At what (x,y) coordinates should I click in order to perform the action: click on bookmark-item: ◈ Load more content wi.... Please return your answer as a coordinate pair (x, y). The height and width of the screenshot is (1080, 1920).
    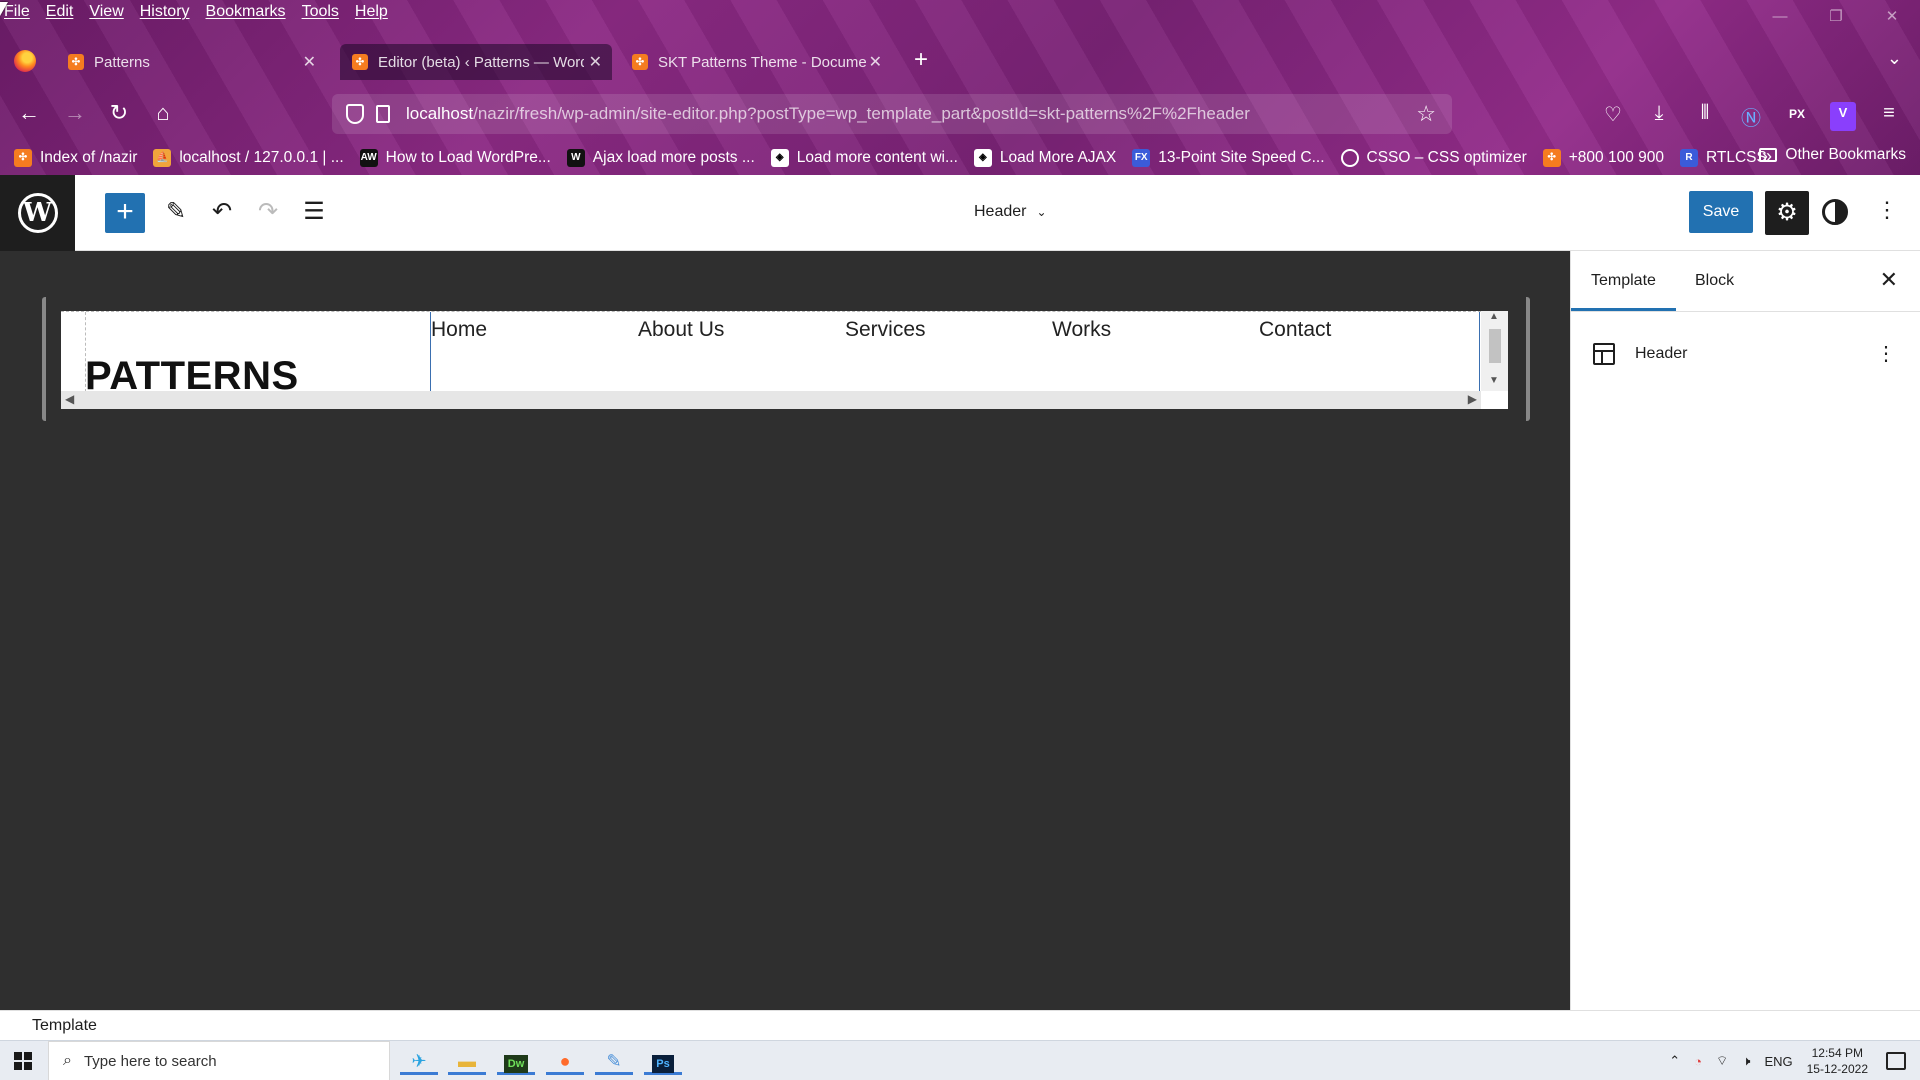
    Looking at the image, I should click on (864, 158).